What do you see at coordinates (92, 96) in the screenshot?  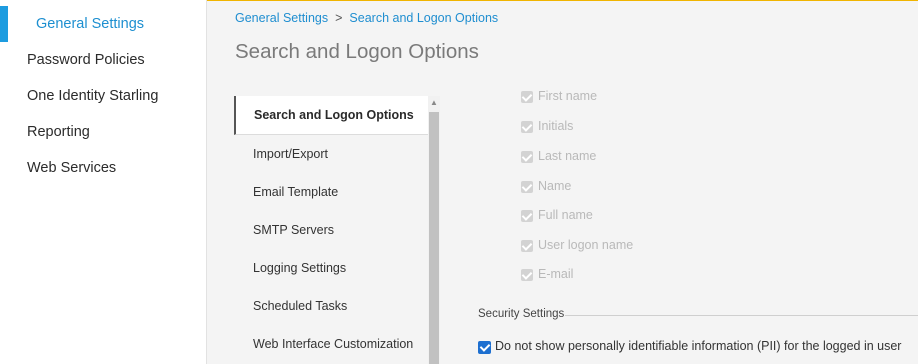 I see `nav-item-one-identity-starling: One Identity Starling` at bounding box center [92, 96].